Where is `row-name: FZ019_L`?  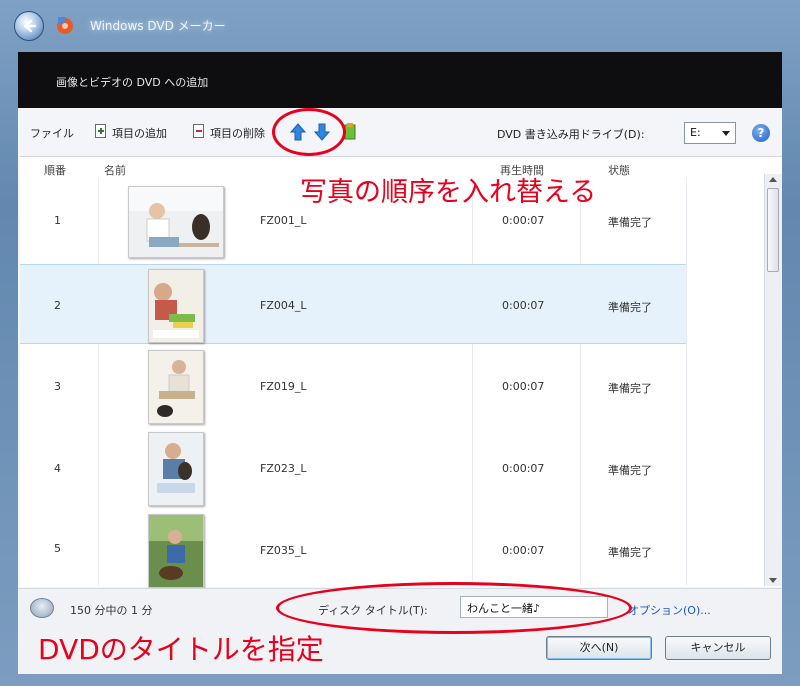
row-name: FZ019_L is located at coordinates (283, 386).